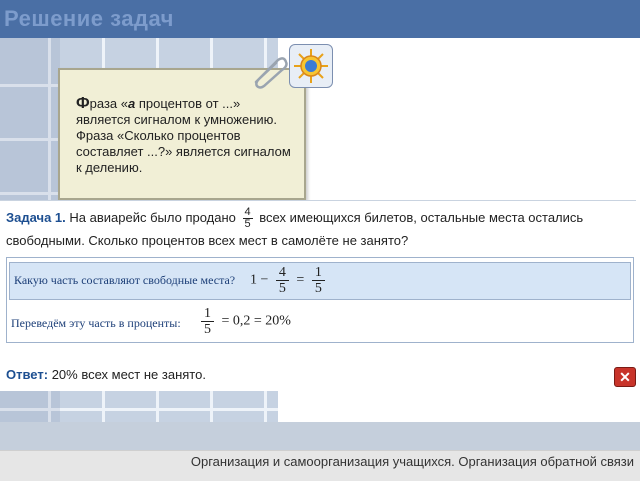 The height and width of the screenshot is (481, 640). I want to click on footer-strip, so click(320, 436).